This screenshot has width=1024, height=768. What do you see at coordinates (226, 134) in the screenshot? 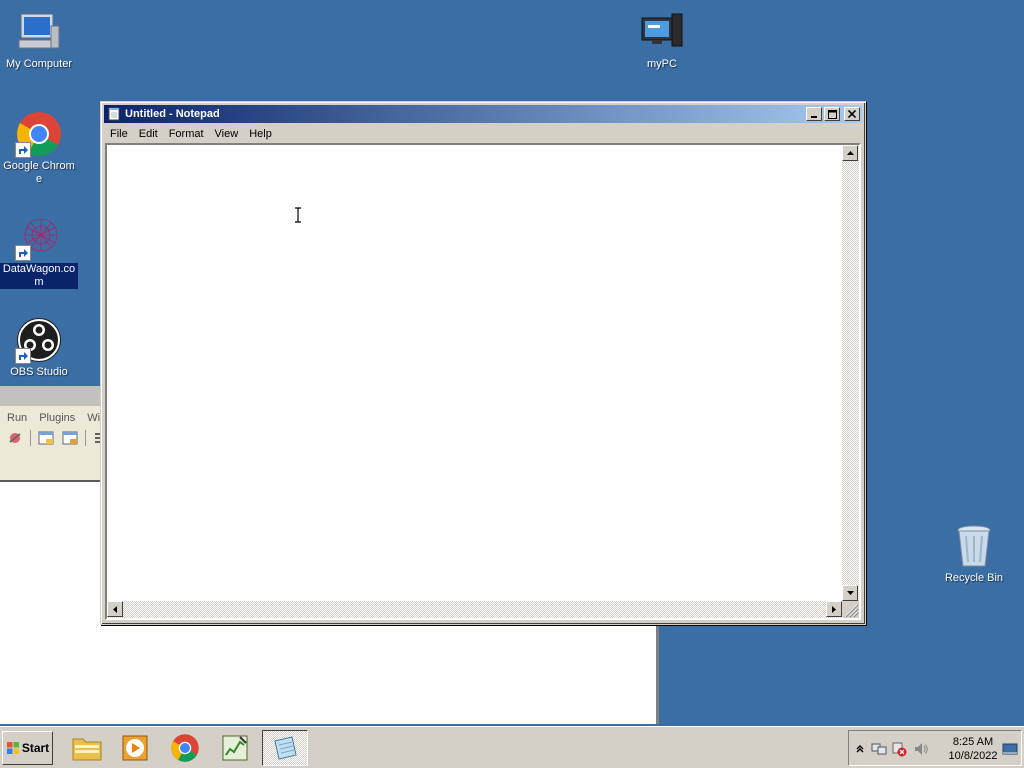
I see `menu-view: View` at bounding box center [226, 134].